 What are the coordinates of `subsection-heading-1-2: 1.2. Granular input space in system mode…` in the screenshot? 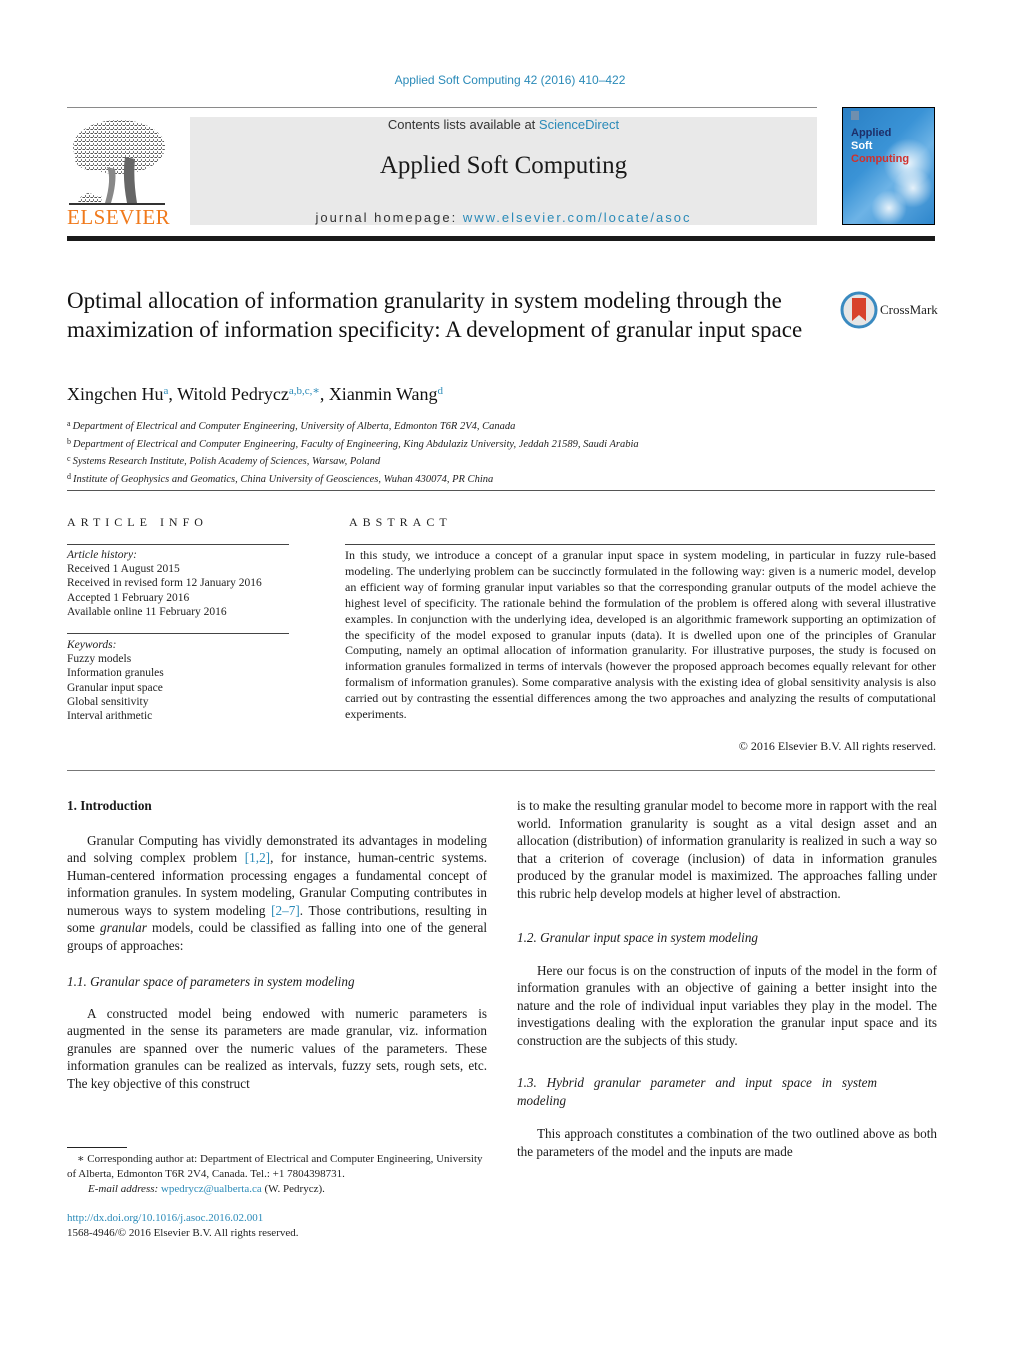 It's located at (638, 937).